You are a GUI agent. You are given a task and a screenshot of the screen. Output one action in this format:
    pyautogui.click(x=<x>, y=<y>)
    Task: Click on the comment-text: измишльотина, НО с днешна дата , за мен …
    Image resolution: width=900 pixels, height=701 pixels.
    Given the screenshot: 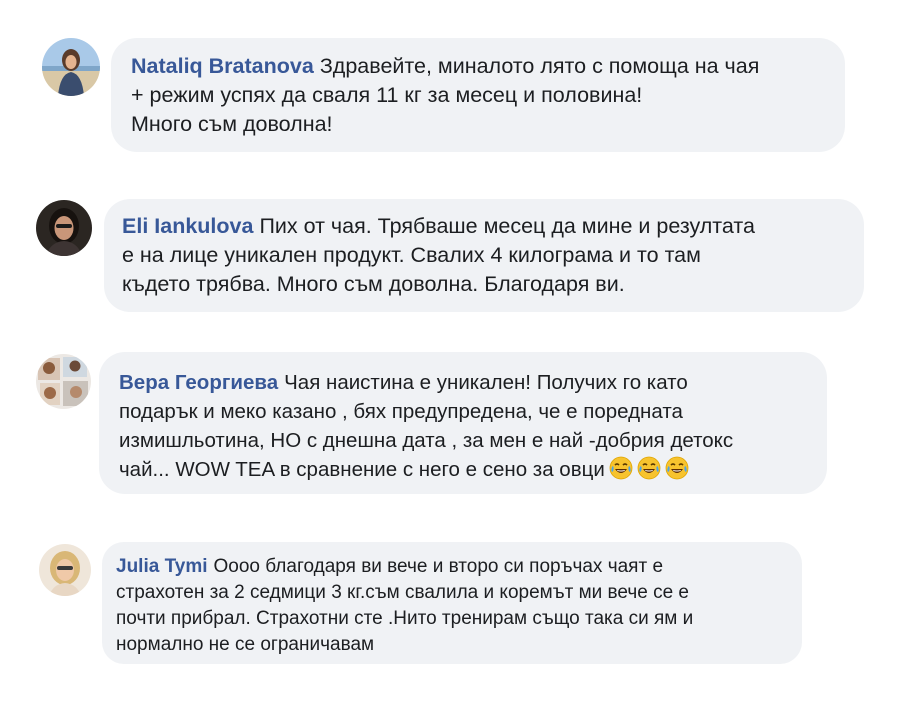 What is the action you would take?
    pyautogui.click(x=426, y=440)
    